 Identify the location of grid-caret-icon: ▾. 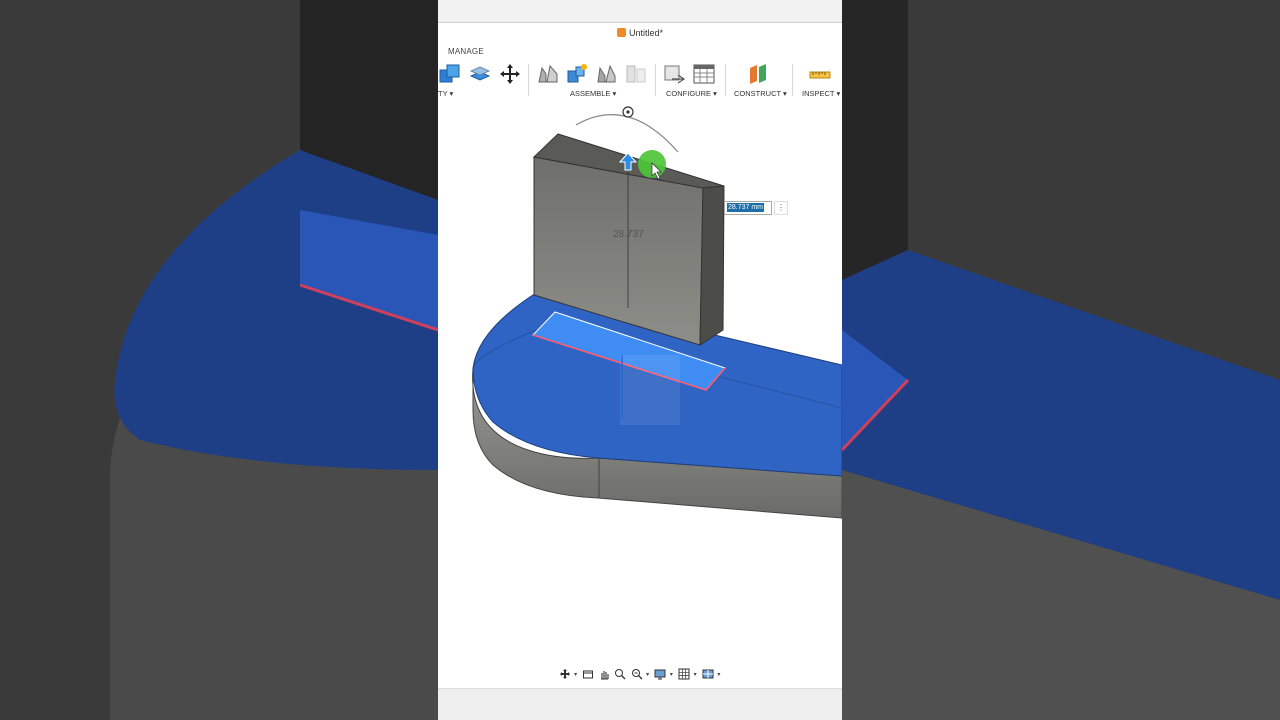
(696, 674).